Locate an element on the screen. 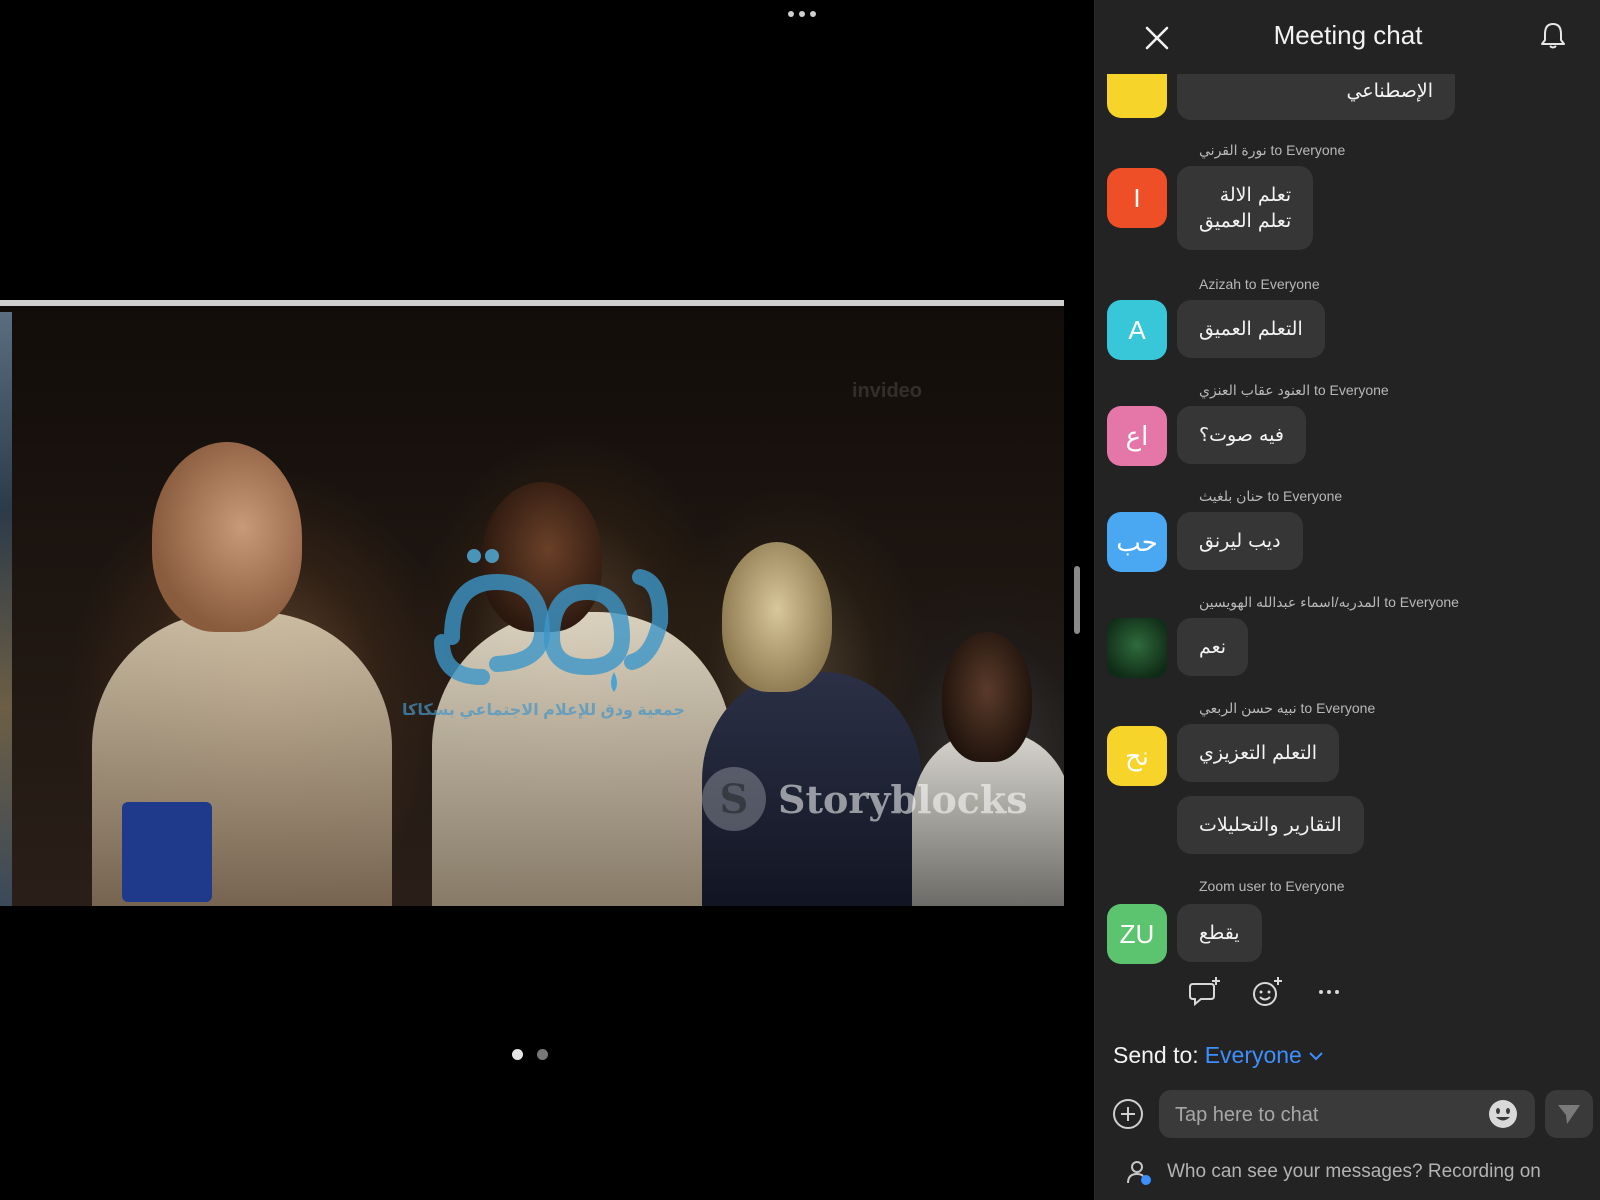  avatar: I is located at coordinates (1137, 198).